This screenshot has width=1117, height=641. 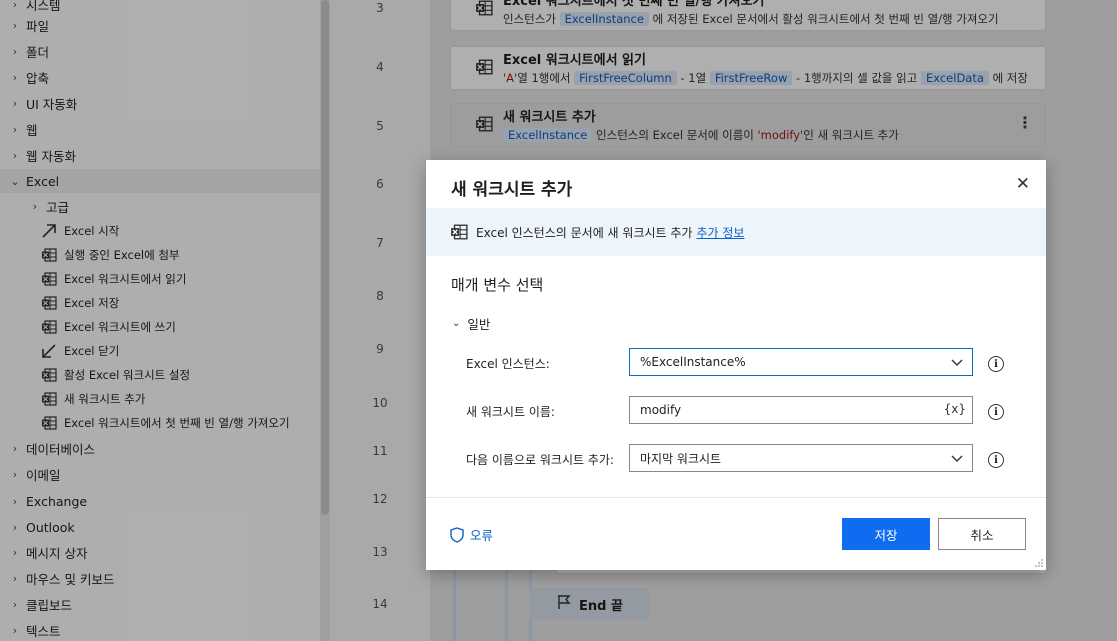 What do you see at coordinates (457, 534) in the screenshot?
I see `shield-icon` at bounding box center [457, 534].